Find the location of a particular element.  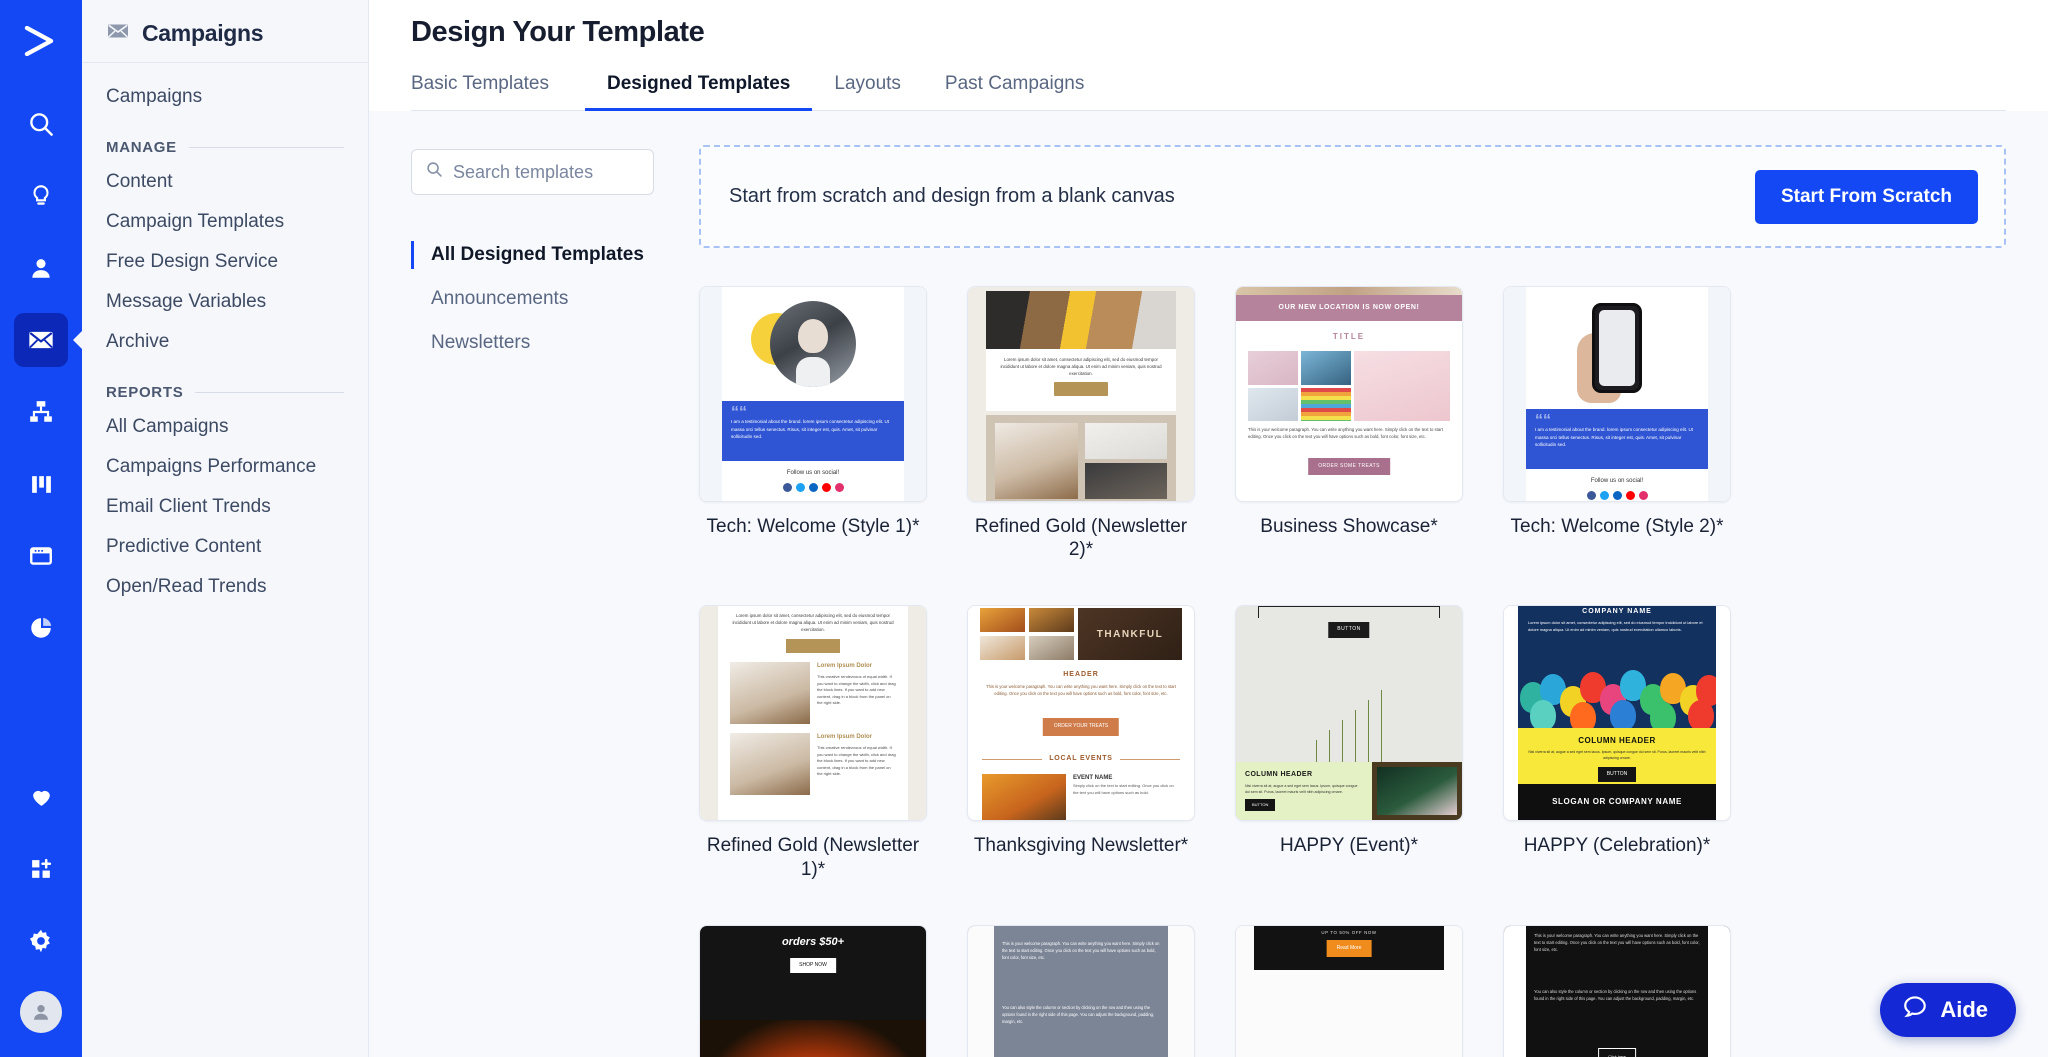

sidebar-item-archive: Archive is located at coordinates (225, 342).